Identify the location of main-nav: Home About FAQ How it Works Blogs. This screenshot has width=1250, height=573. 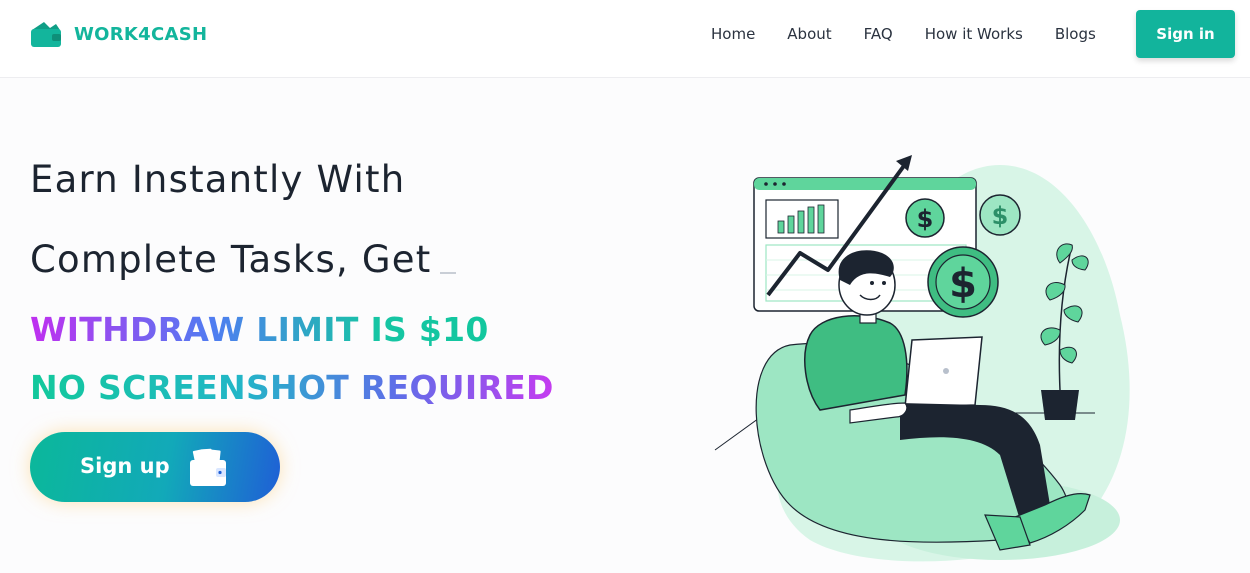
(919, 34).